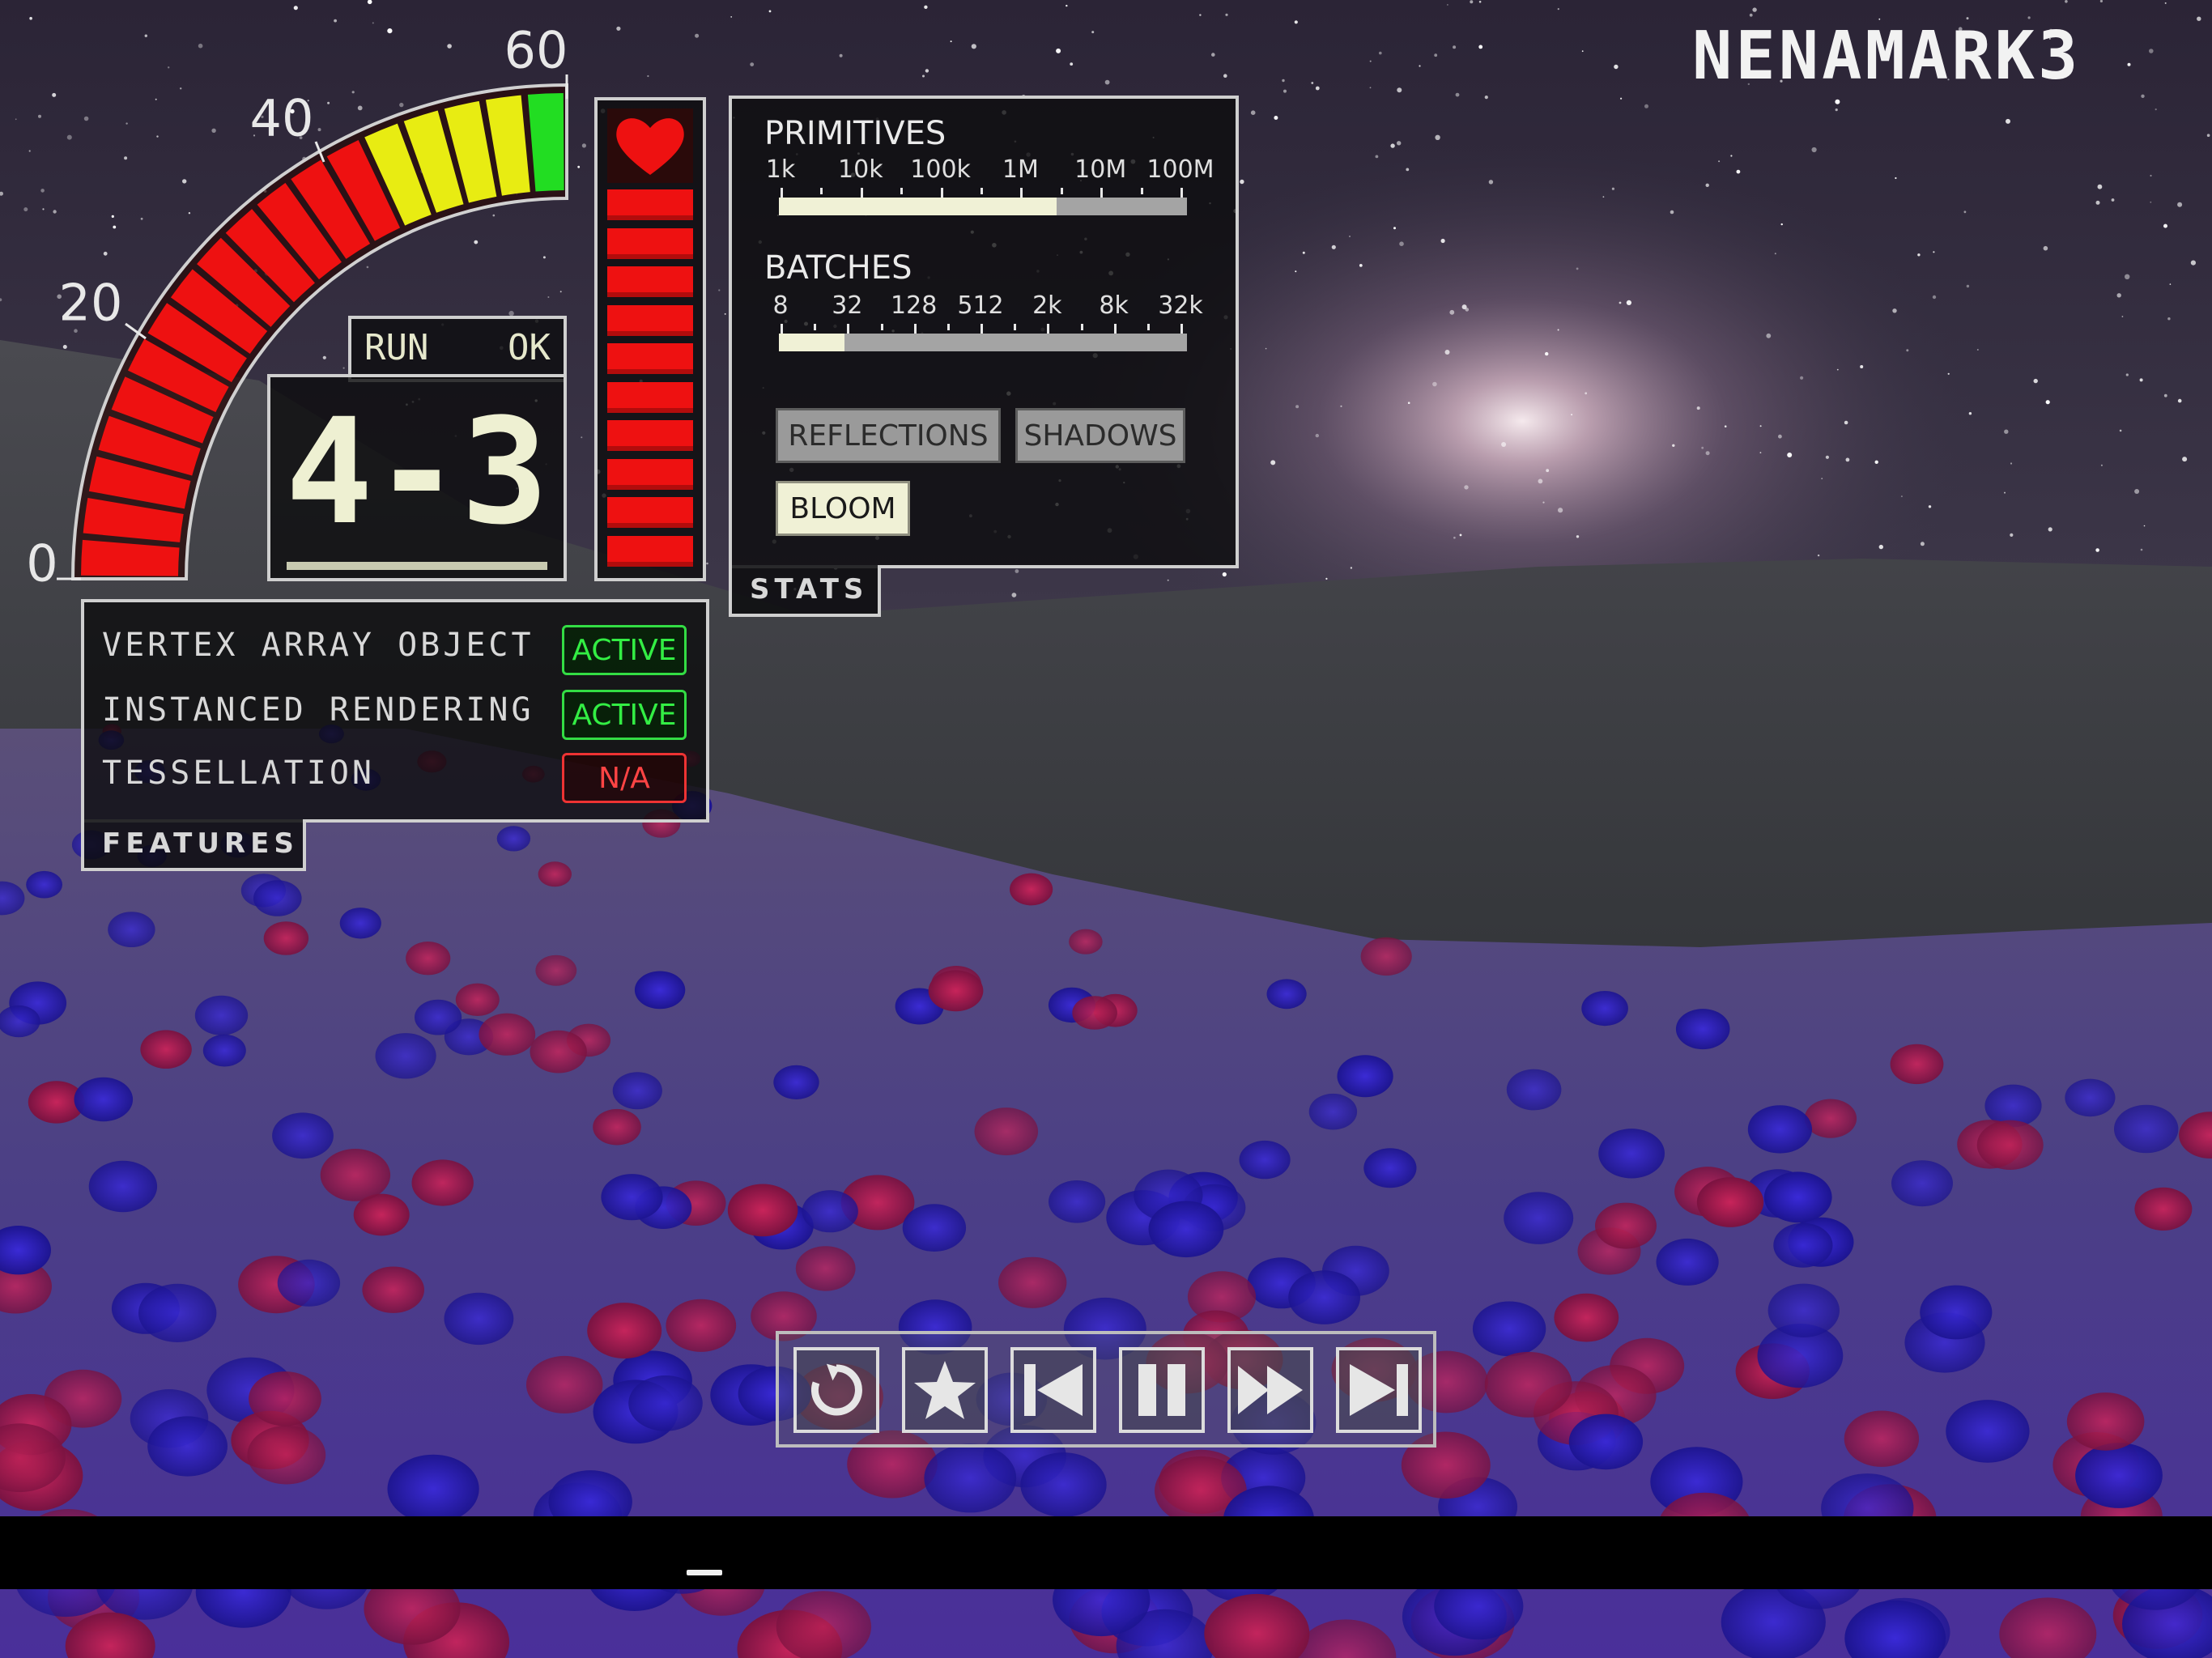 The width and height of the screenshot is (2212, 1658). Describe the element at coordinates (1020, 169) in the screenshot. I see `scale-tick-label: 1M` at that location.